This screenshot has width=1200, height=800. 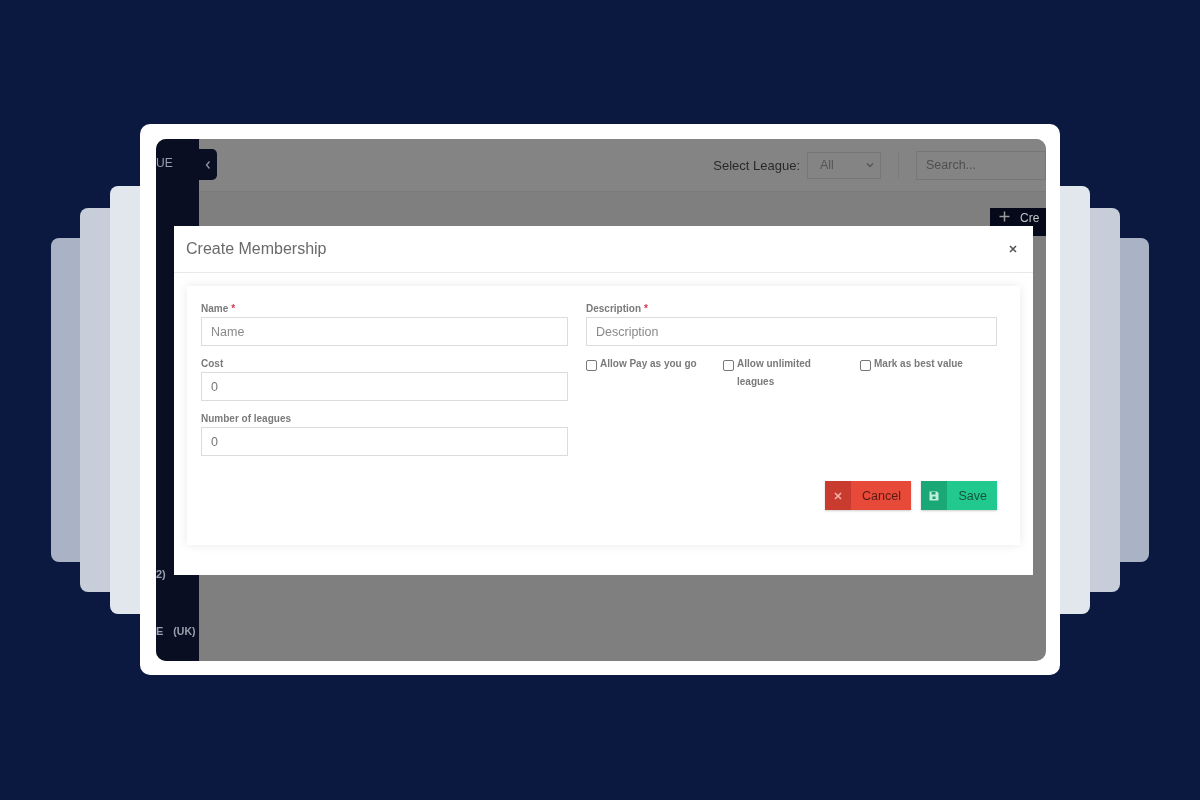 I want to click on field-label: Cost, so click(x=212, y=363).